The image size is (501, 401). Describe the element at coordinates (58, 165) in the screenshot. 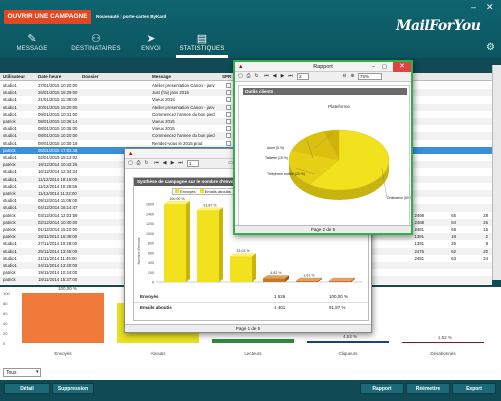

I see `table-cell: 19/12/2014 10:43:26` at that location.